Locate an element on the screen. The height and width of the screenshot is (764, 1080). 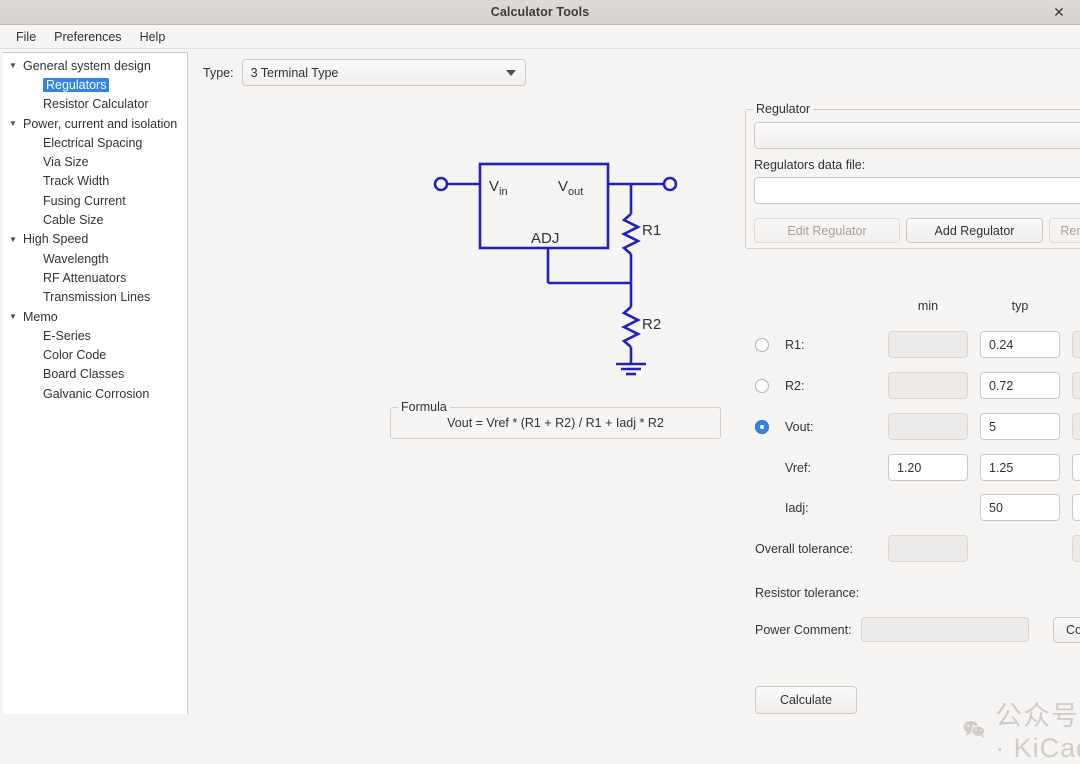
sidebar-item-label: Resistor Calculator is located at coordinates (96, 104).